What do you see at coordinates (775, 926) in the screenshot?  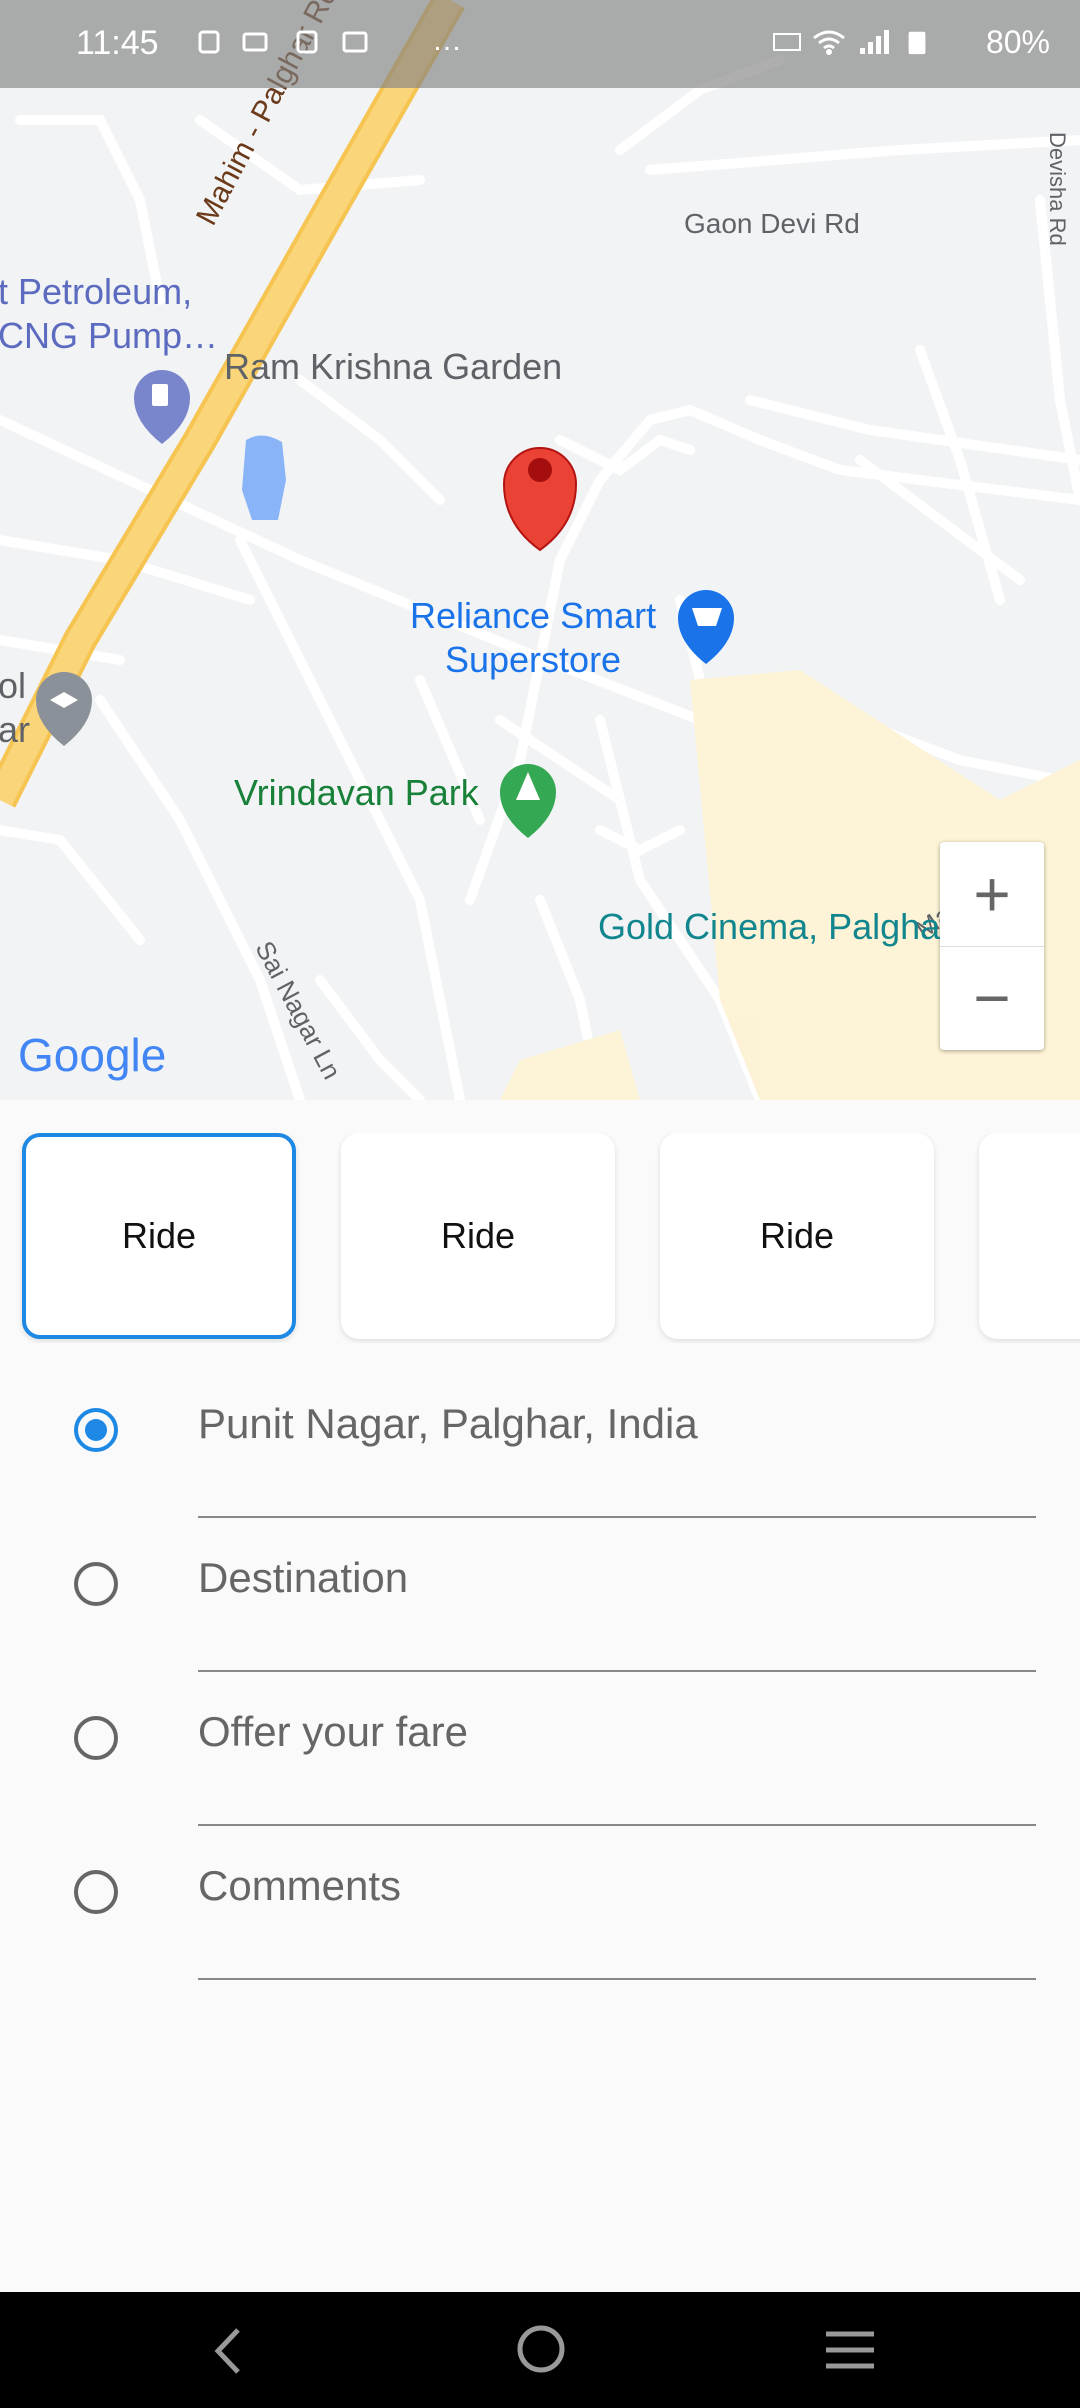 I see `place-label-gold-cinema: Gold Cinema, Palghar` at bounding box center [775, 926].